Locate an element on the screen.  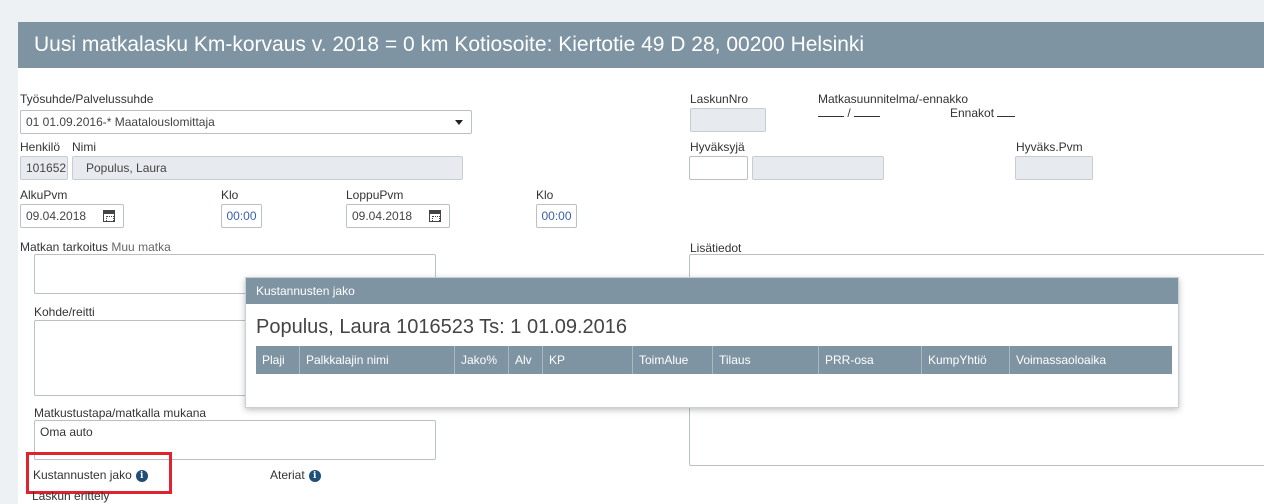
travel-plan-sep: / is located at coordinates (849, 113).